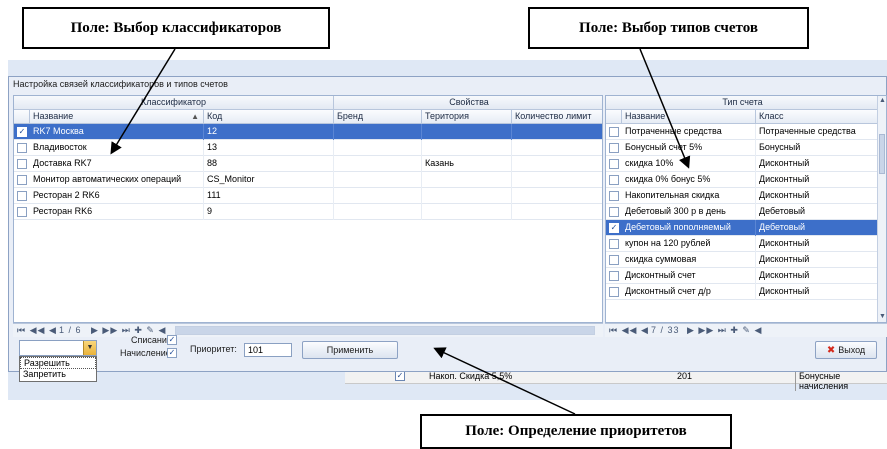 This screenshot has width=887, height=449. I want to click on vertical-scroll-thumb, so click(882, 154).